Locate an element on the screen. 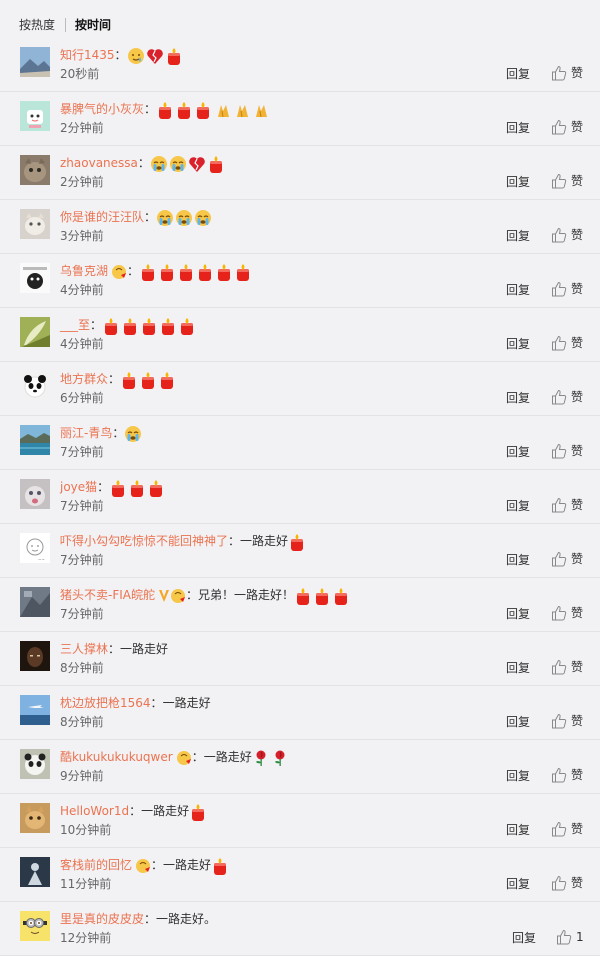 Image resolution: width=600 pixels, height=956 pixels. comment-time: 12分钟前 is located at coordinates (86, 938).